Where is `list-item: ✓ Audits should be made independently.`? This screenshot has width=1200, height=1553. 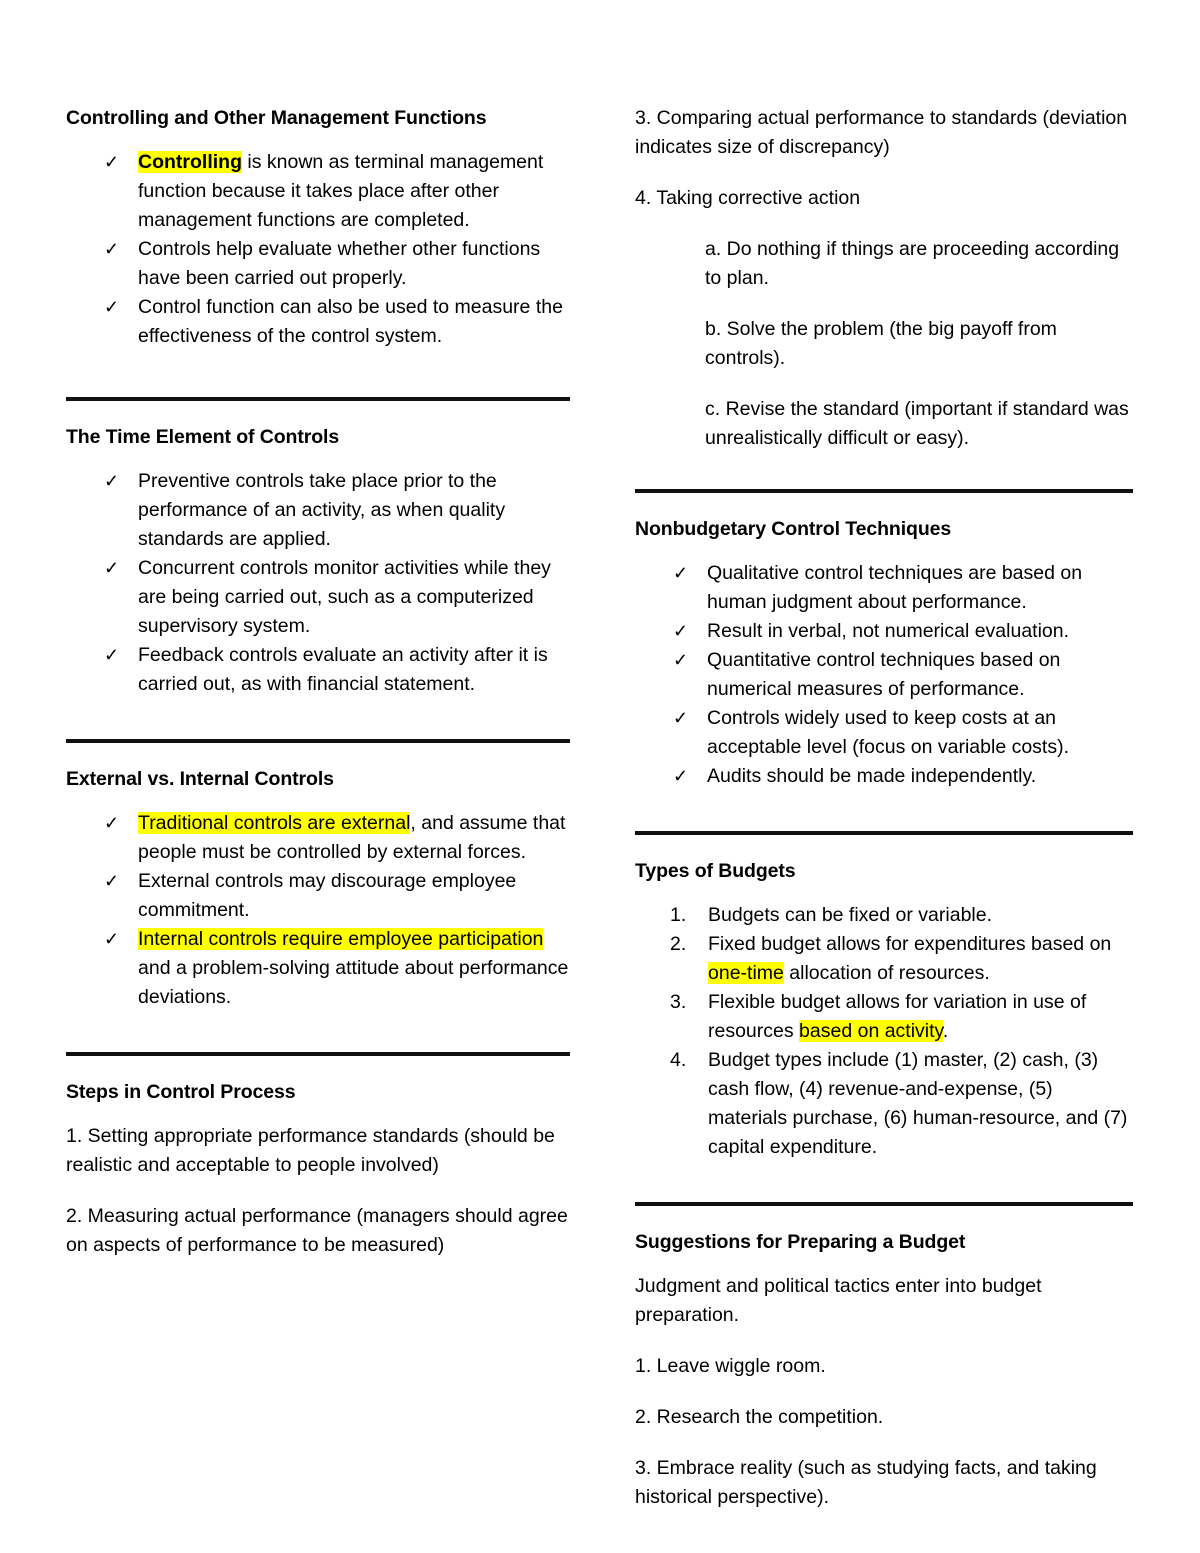
list-item: ✓ Audits should be made independently. is located at coordinates (884, 776).